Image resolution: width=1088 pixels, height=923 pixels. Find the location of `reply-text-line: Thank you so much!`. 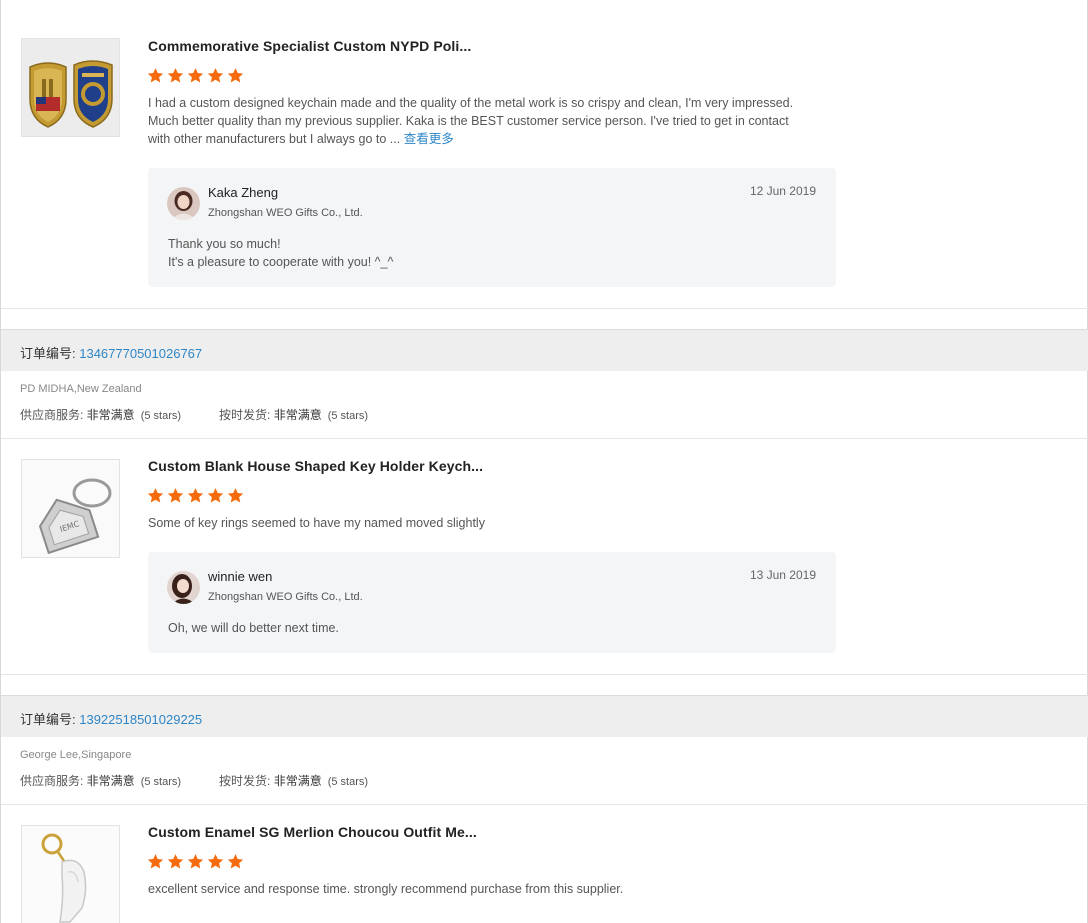

reply-text-line: Thank you so much! is located at coordinates (224, 244).